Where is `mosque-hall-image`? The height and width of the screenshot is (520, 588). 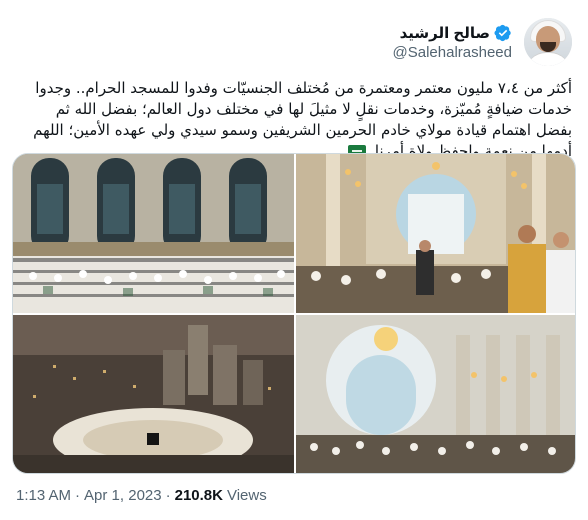 mosque-hall-image is located at coordinates (435, 394).